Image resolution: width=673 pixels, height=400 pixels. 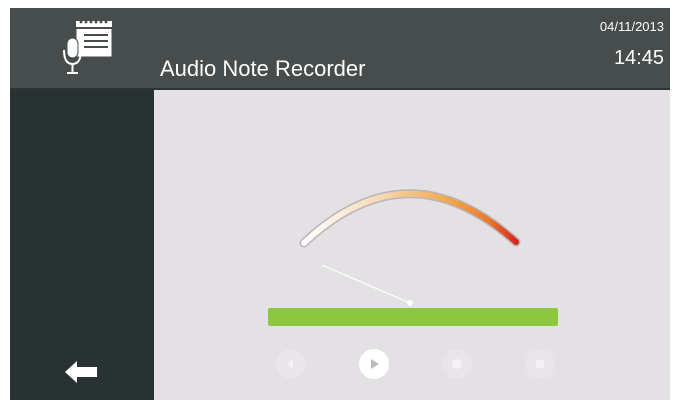 I want to click on record-icon, so click(x=457, y=364).